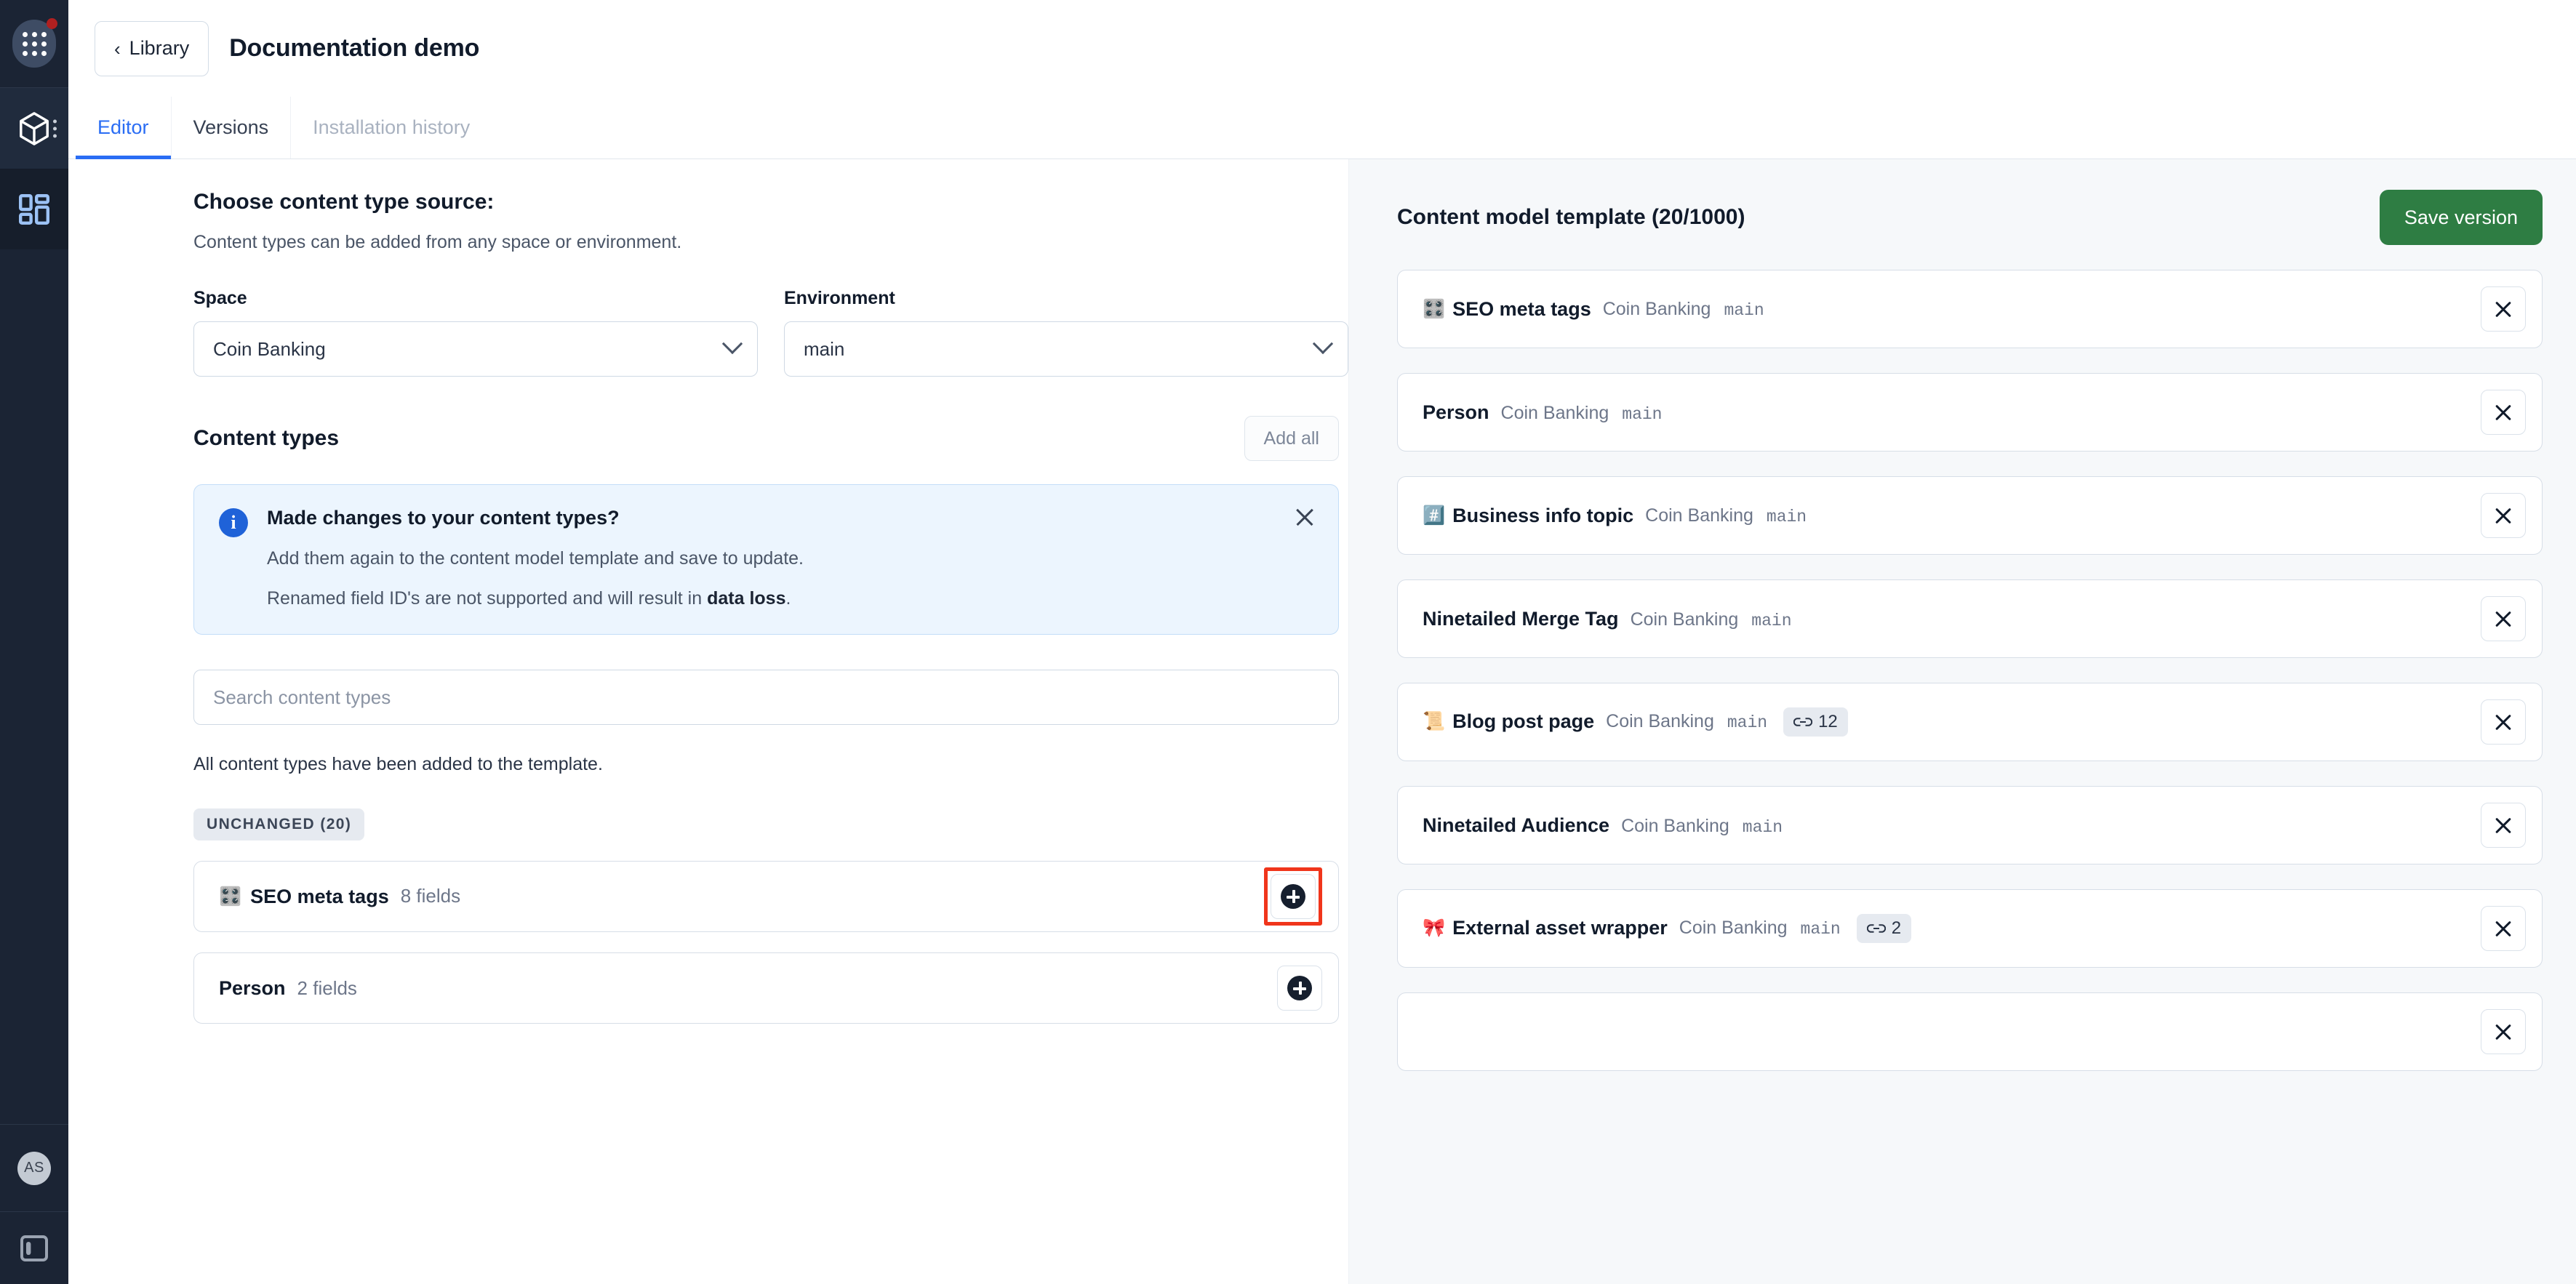 Image resolution: width=2576 pixels, height=1284 pixels. I want to click on hash-key-icon: #️⃣, so click(1434, 515).